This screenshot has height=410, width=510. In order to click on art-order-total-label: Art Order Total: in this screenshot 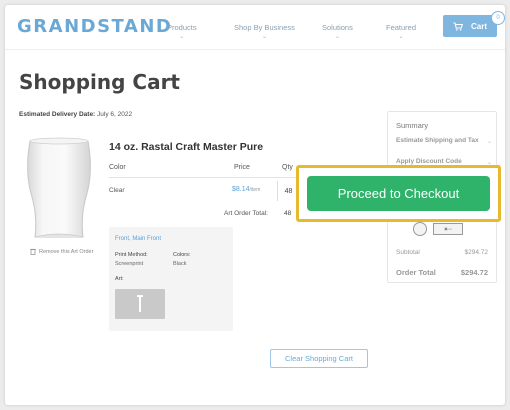, I will do `click(246, 213)`.